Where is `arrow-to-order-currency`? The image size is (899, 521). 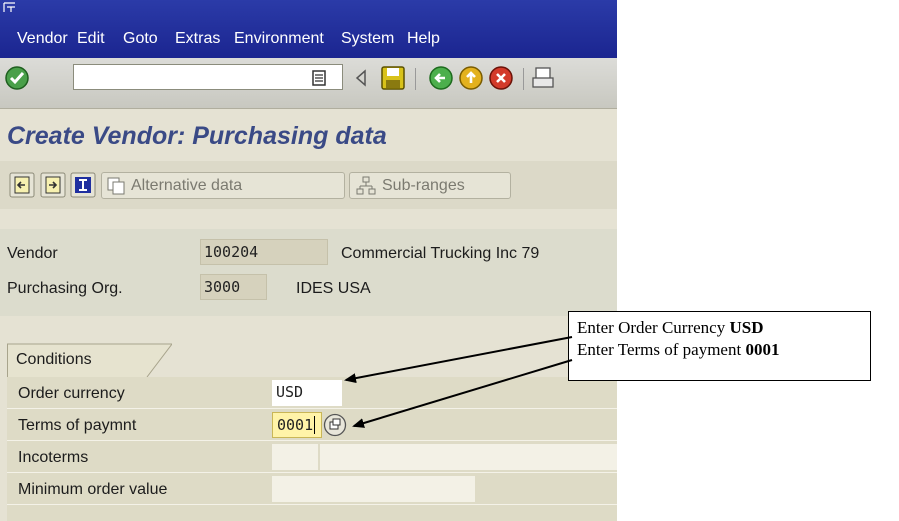
arrow-to-order-currency is located at coordinates (458, 360).